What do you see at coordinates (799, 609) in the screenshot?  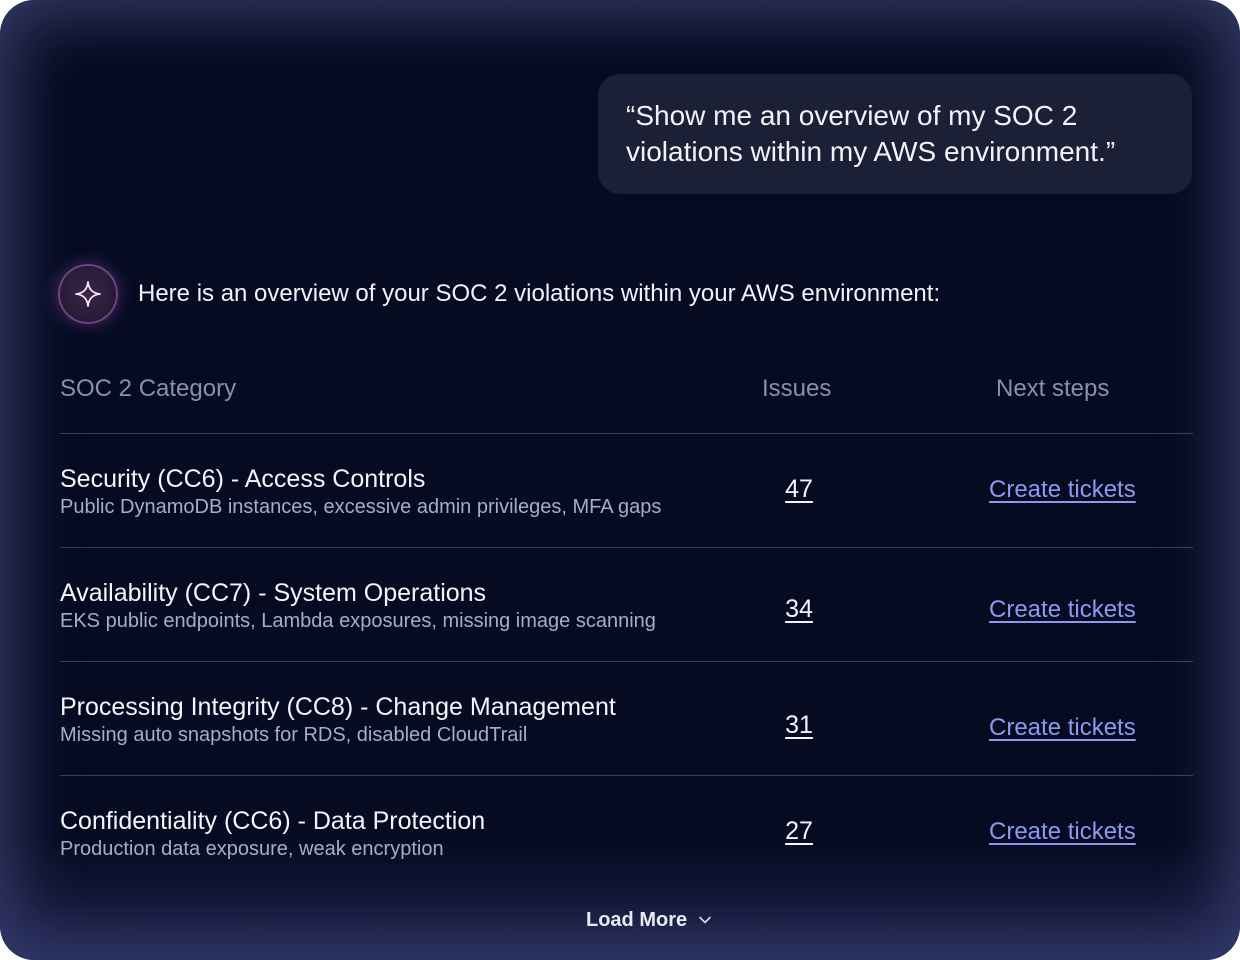 I see `issues-count-link: 34` at bounding box center [799, 609].